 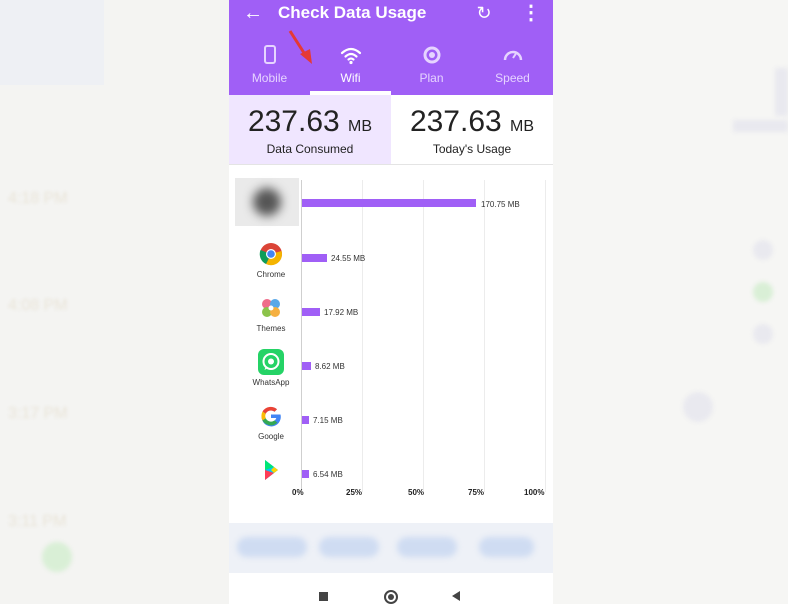 I want to click on tab-plan: Plan, so click(x=431, y=67).